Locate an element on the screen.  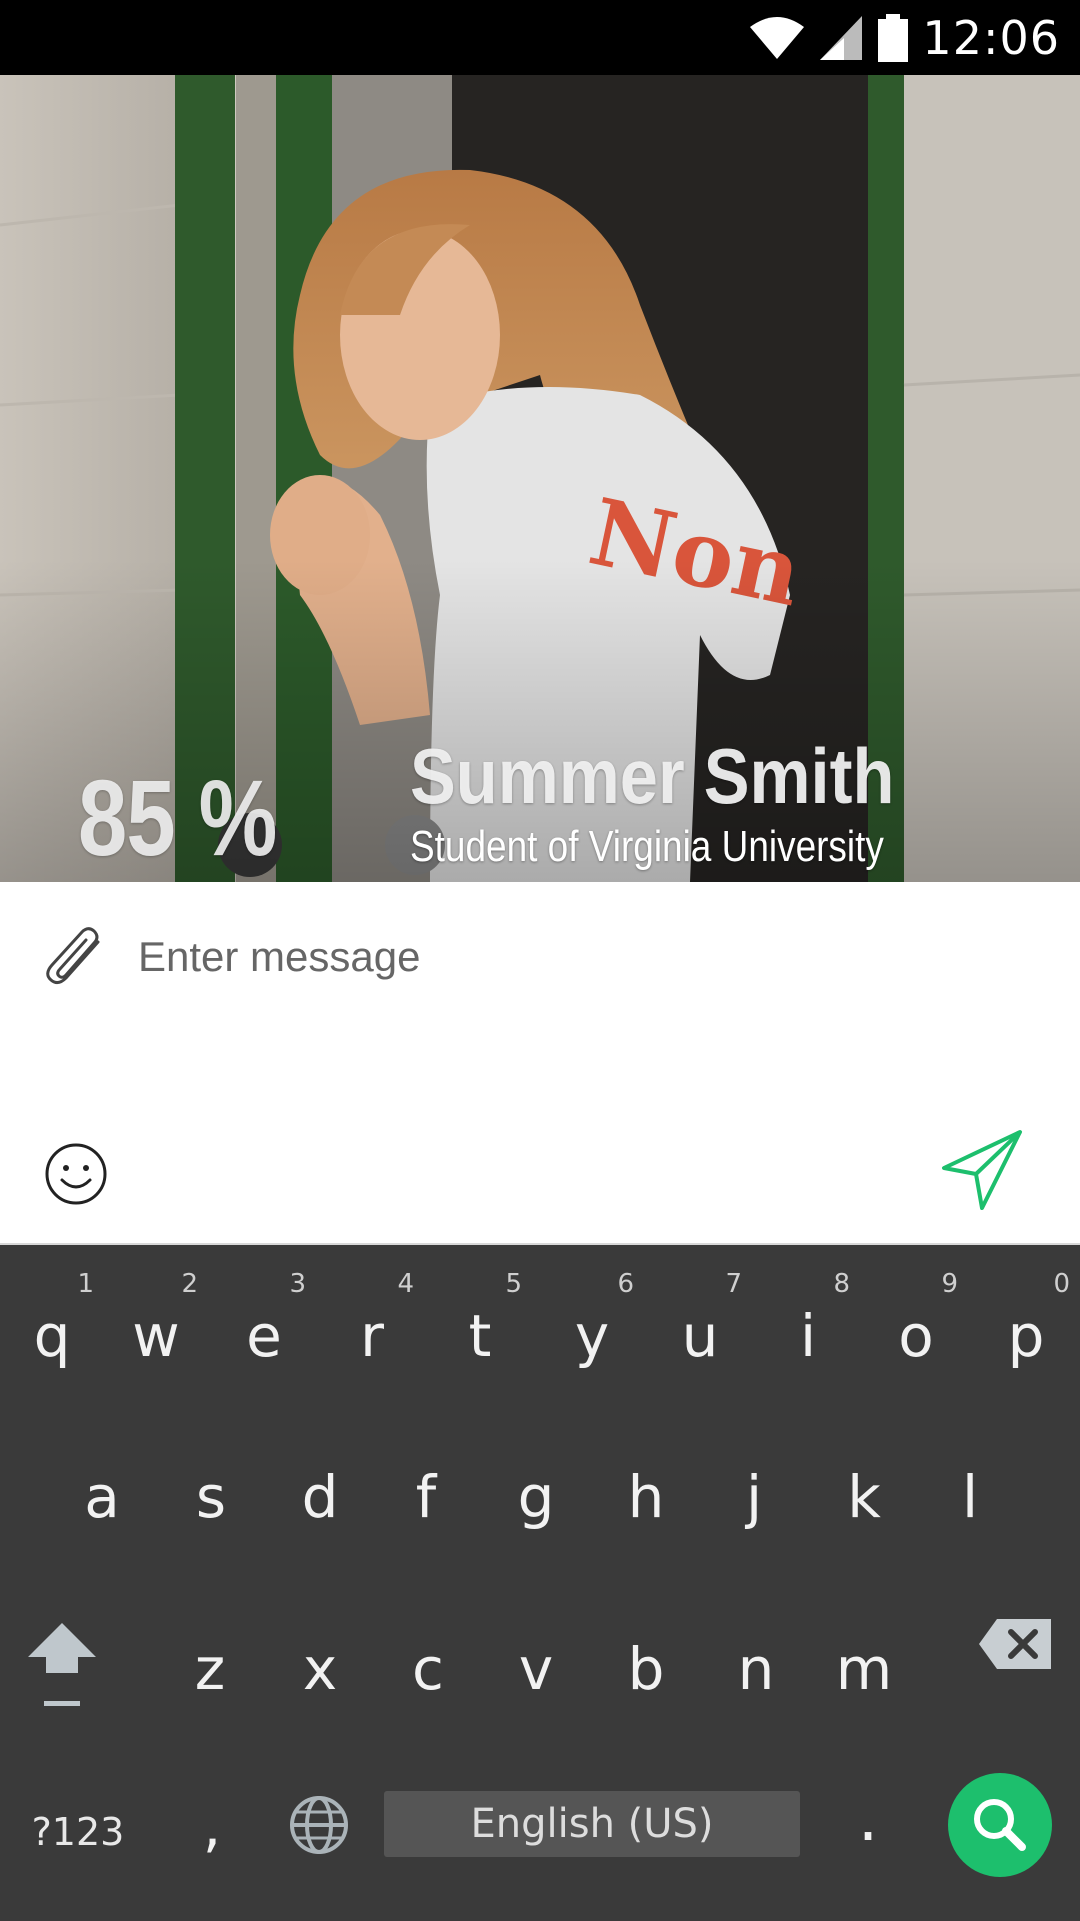
key-l: l is located at coordinates (970, 1485).